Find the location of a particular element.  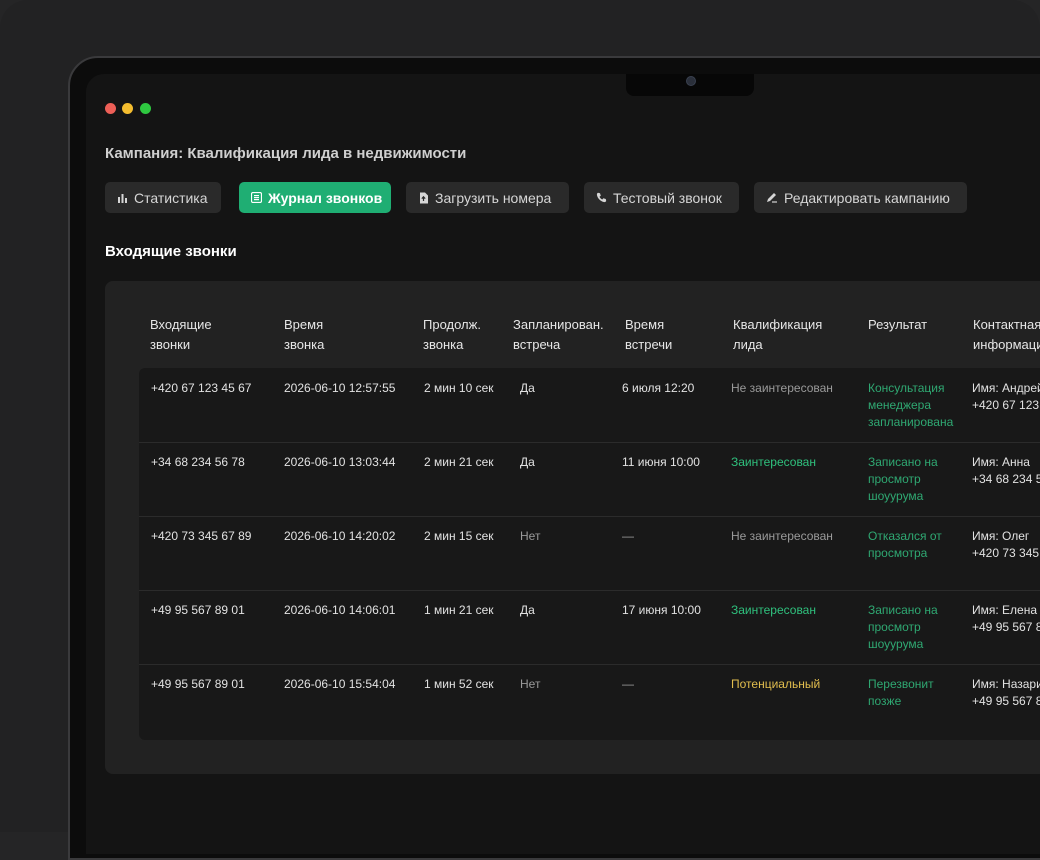

cell-duration: 2 мин 21 сек is located at coordinates (459, 462).